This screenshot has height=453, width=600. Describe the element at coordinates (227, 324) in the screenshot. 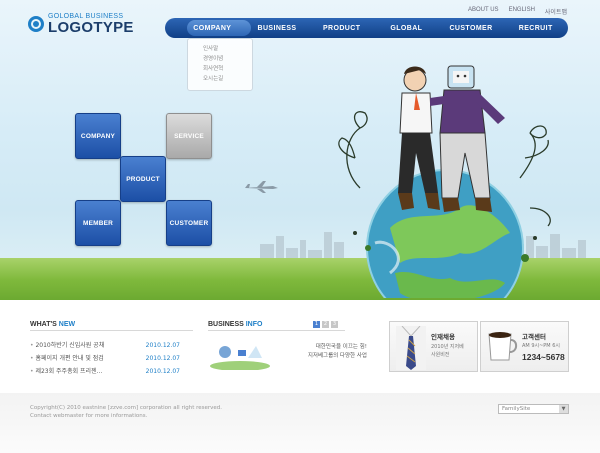

I see `business-info-title-a: BUSINESS` at that location.